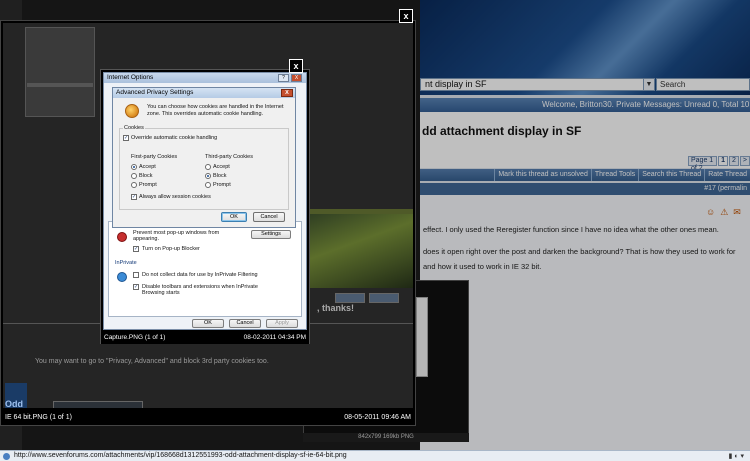 This screenshot has width=750, height=461. I want to click on third-party-block-radio, so click(208, 176).